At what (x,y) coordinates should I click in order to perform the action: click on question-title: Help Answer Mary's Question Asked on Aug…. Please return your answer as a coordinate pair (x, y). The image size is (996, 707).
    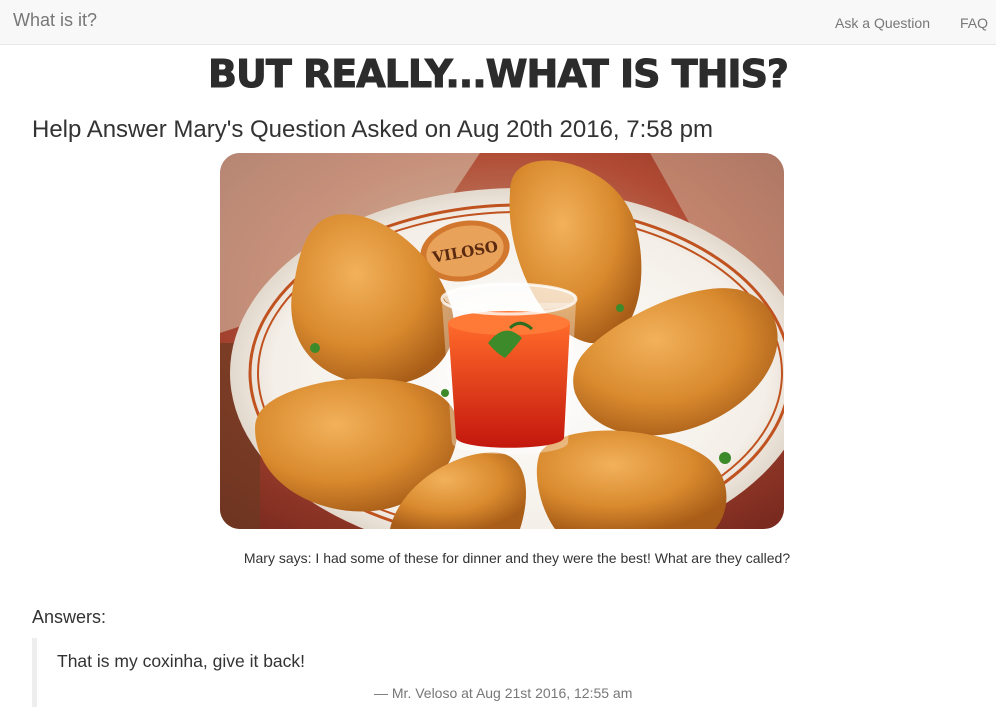
    Looking at the image, I should click on (372, 129).